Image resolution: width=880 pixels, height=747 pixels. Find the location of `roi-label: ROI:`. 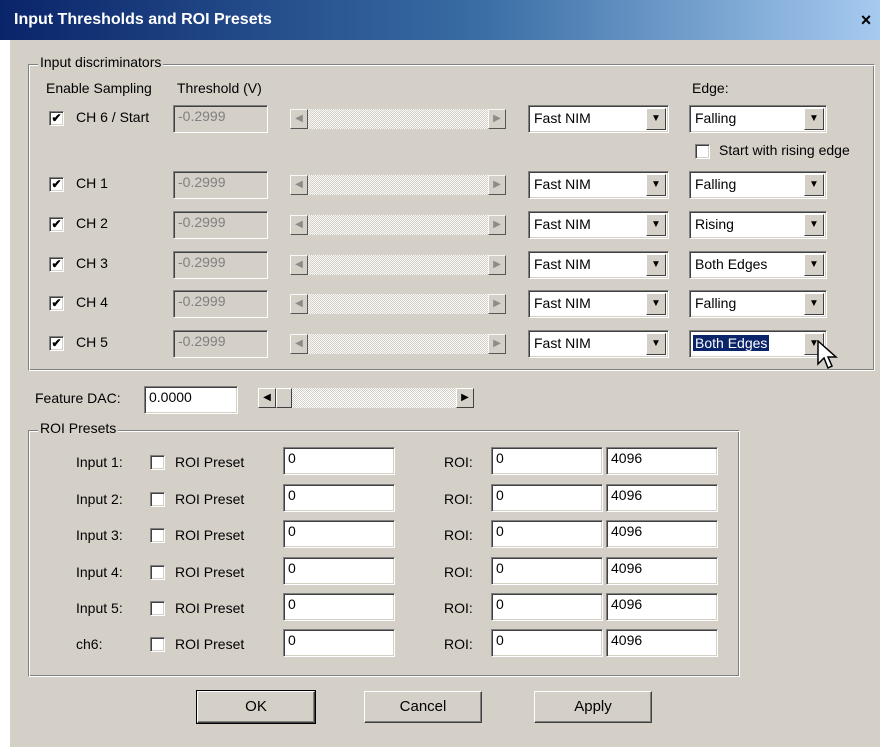

roi-label: ROI: is located at coordinates (458, 644).